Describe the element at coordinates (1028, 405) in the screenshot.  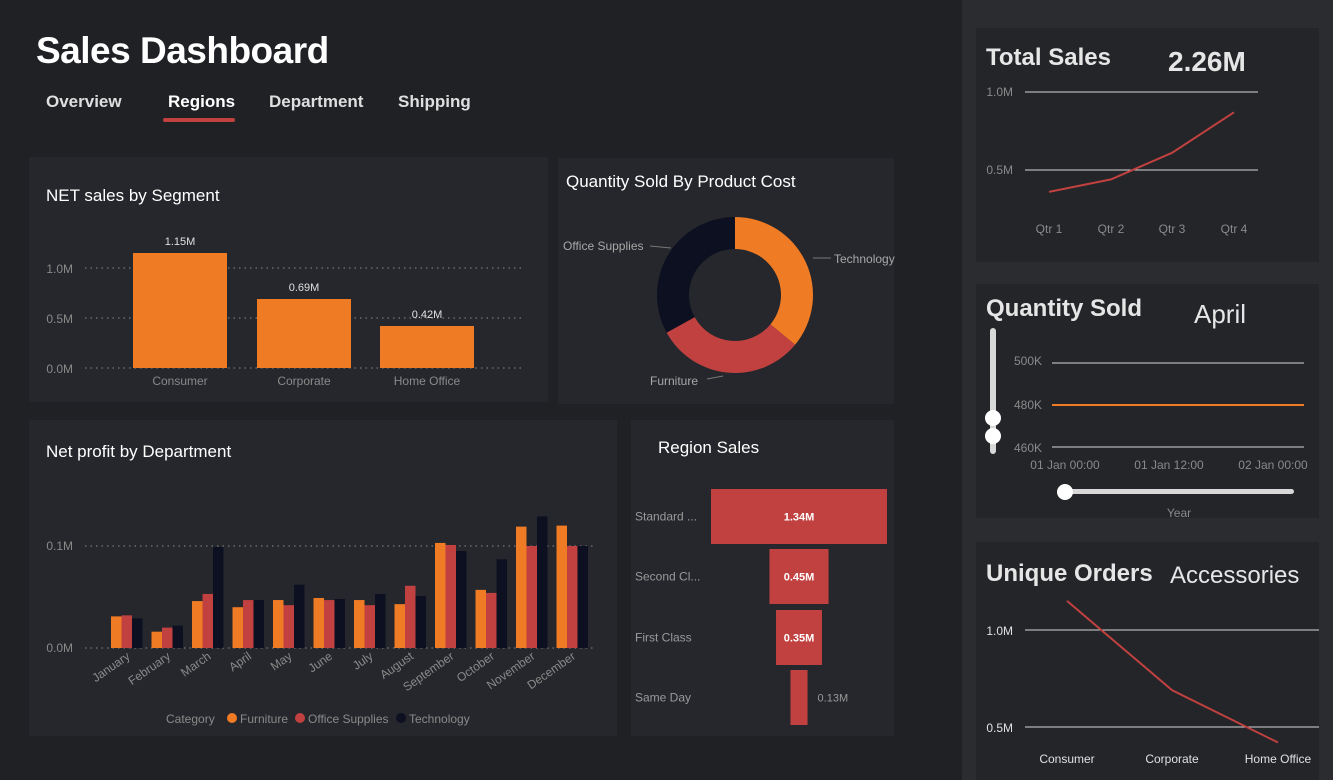
I see `y-tick: 480K` at that location.